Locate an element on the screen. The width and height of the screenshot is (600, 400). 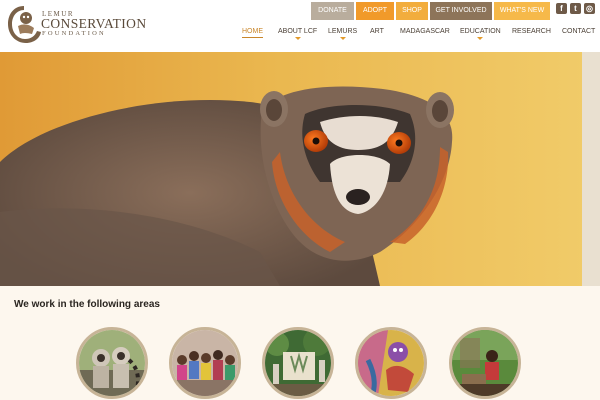
lemur-artwork-photo is located at coordinates (391, 363).